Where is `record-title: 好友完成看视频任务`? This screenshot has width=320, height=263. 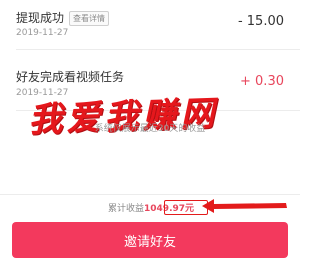
record-title: 好友完成看视频任务 is located at coordinates (70, 77).